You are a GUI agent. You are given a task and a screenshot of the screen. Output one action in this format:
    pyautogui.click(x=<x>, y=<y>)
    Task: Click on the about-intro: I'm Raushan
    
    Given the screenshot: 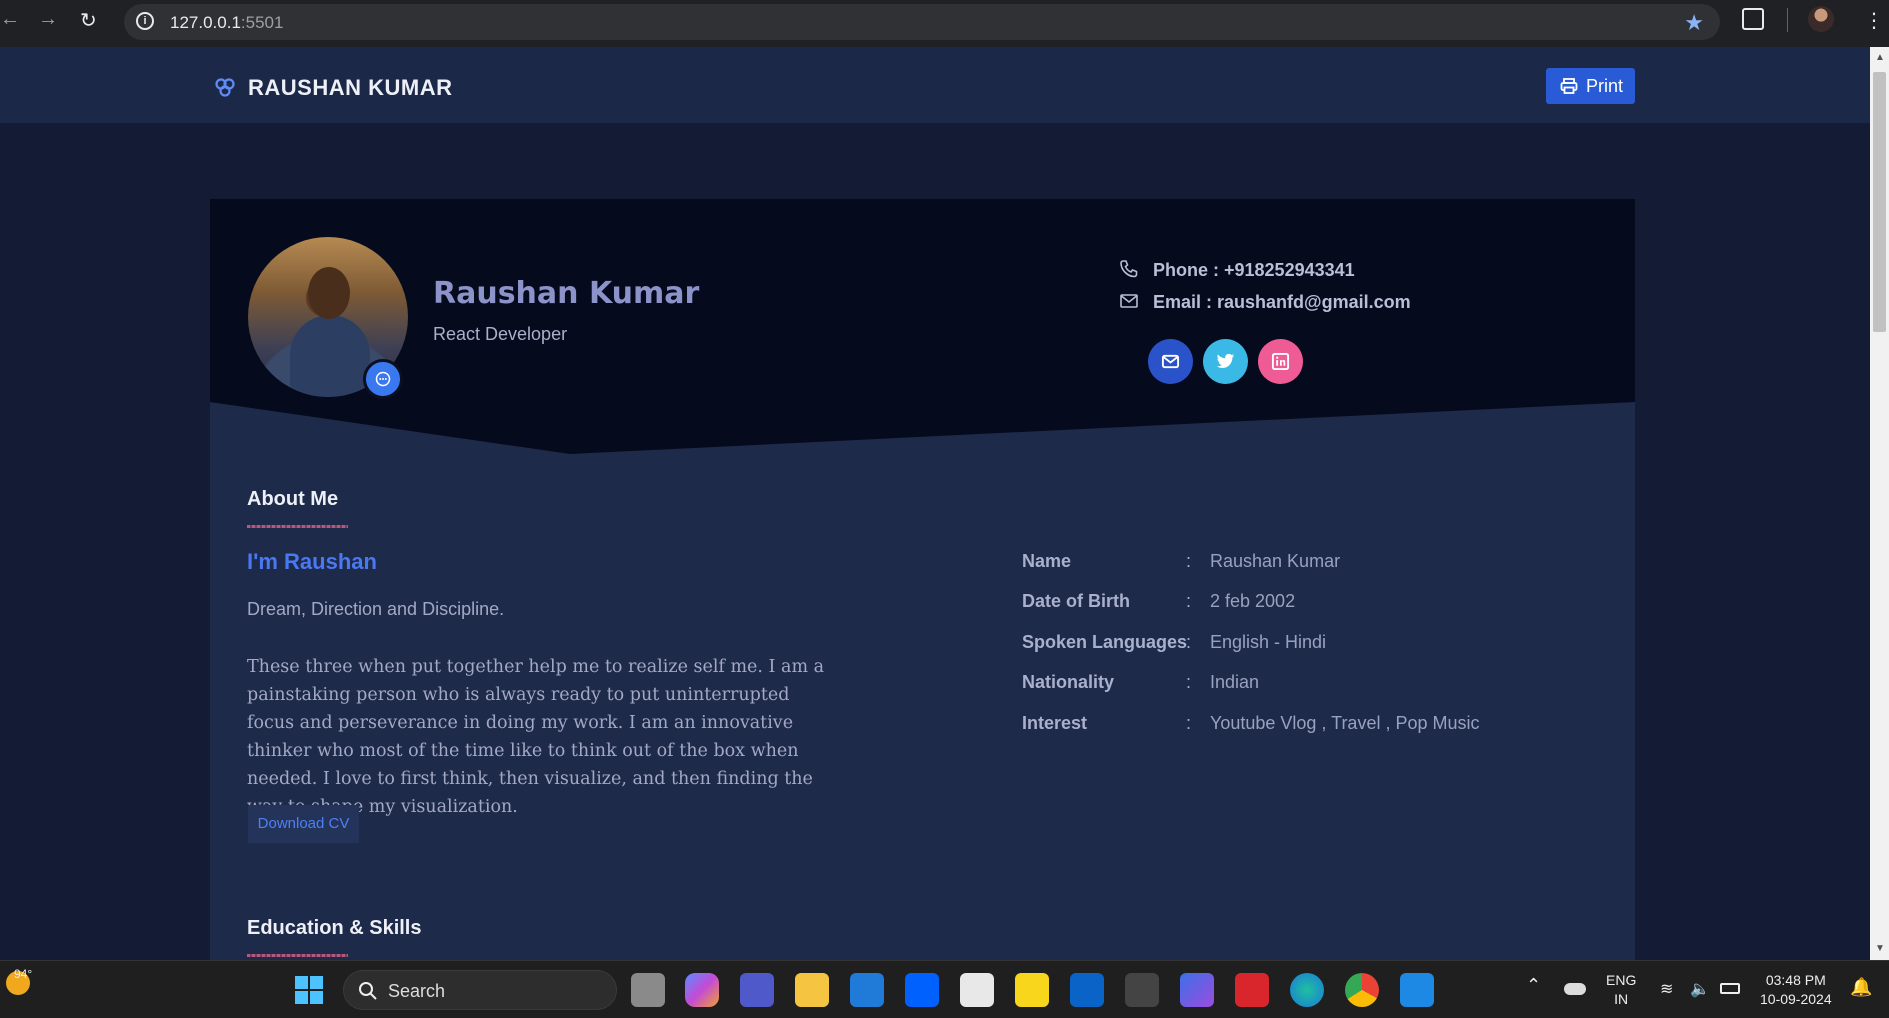 What is the action you would take?
    pyautogui.click(x=312, y=561)
    